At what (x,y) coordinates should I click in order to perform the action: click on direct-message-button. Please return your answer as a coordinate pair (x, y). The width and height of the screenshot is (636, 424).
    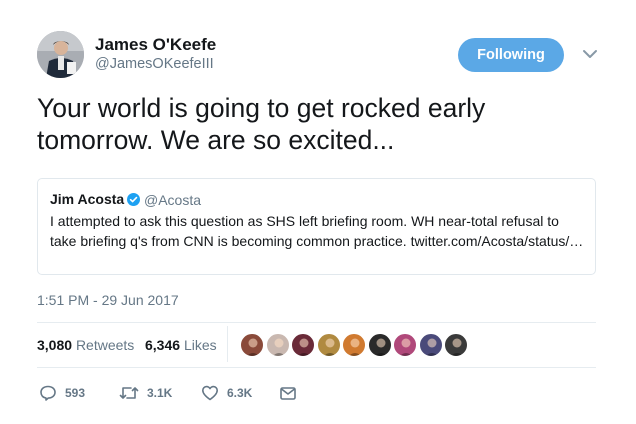
    Looking at the image, I should click on (288, 393).